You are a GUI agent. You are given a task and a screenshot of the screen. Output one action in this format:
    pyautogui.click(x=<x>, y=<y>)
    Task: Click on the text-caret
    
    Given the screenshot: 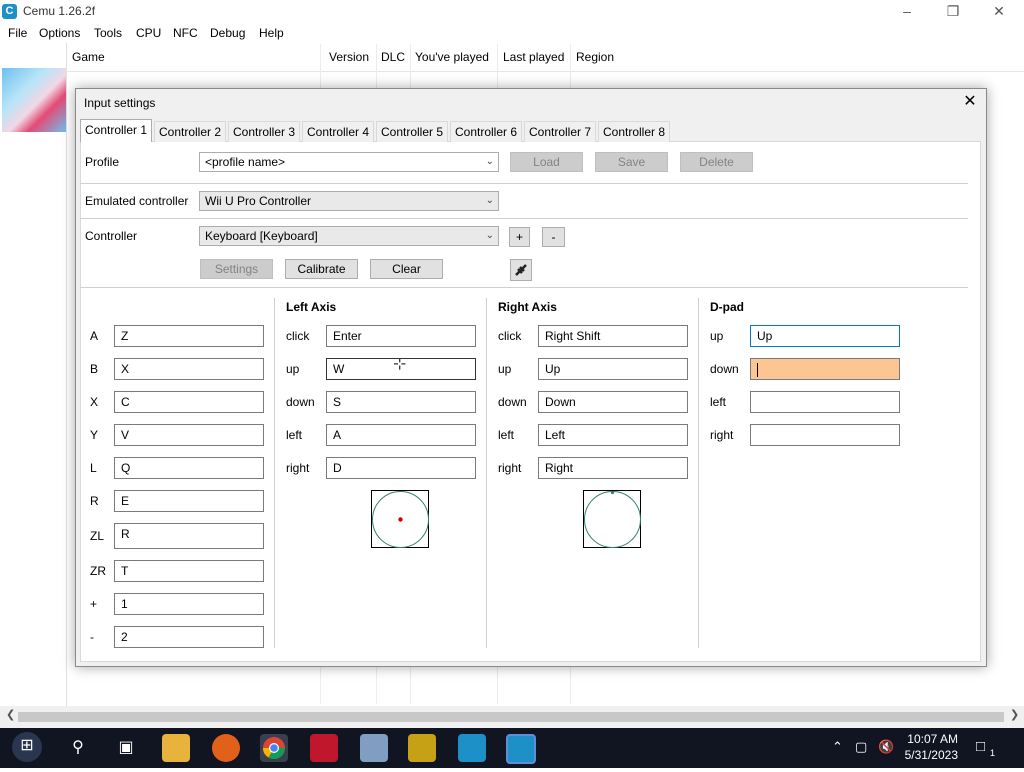 What is the action you would take?
    pyautogui.click(x=757, y=369)
    